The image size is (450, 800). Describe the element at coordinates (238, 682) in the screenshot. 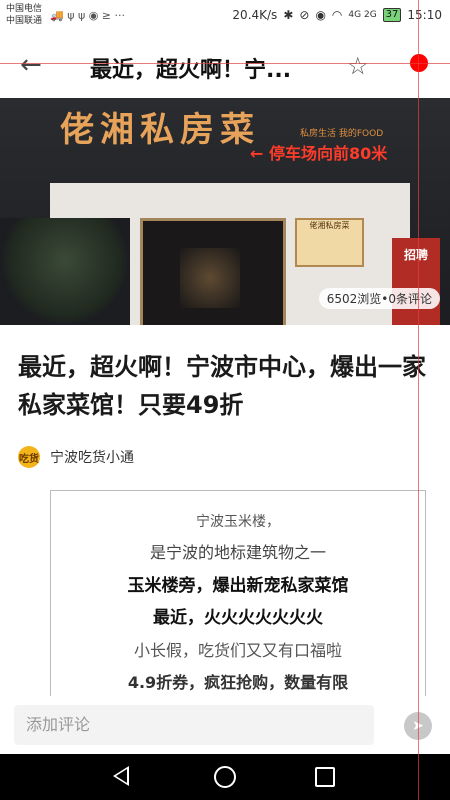

I see `content-line: 4.9折券，疯狂抢购，数量有限` at that location.